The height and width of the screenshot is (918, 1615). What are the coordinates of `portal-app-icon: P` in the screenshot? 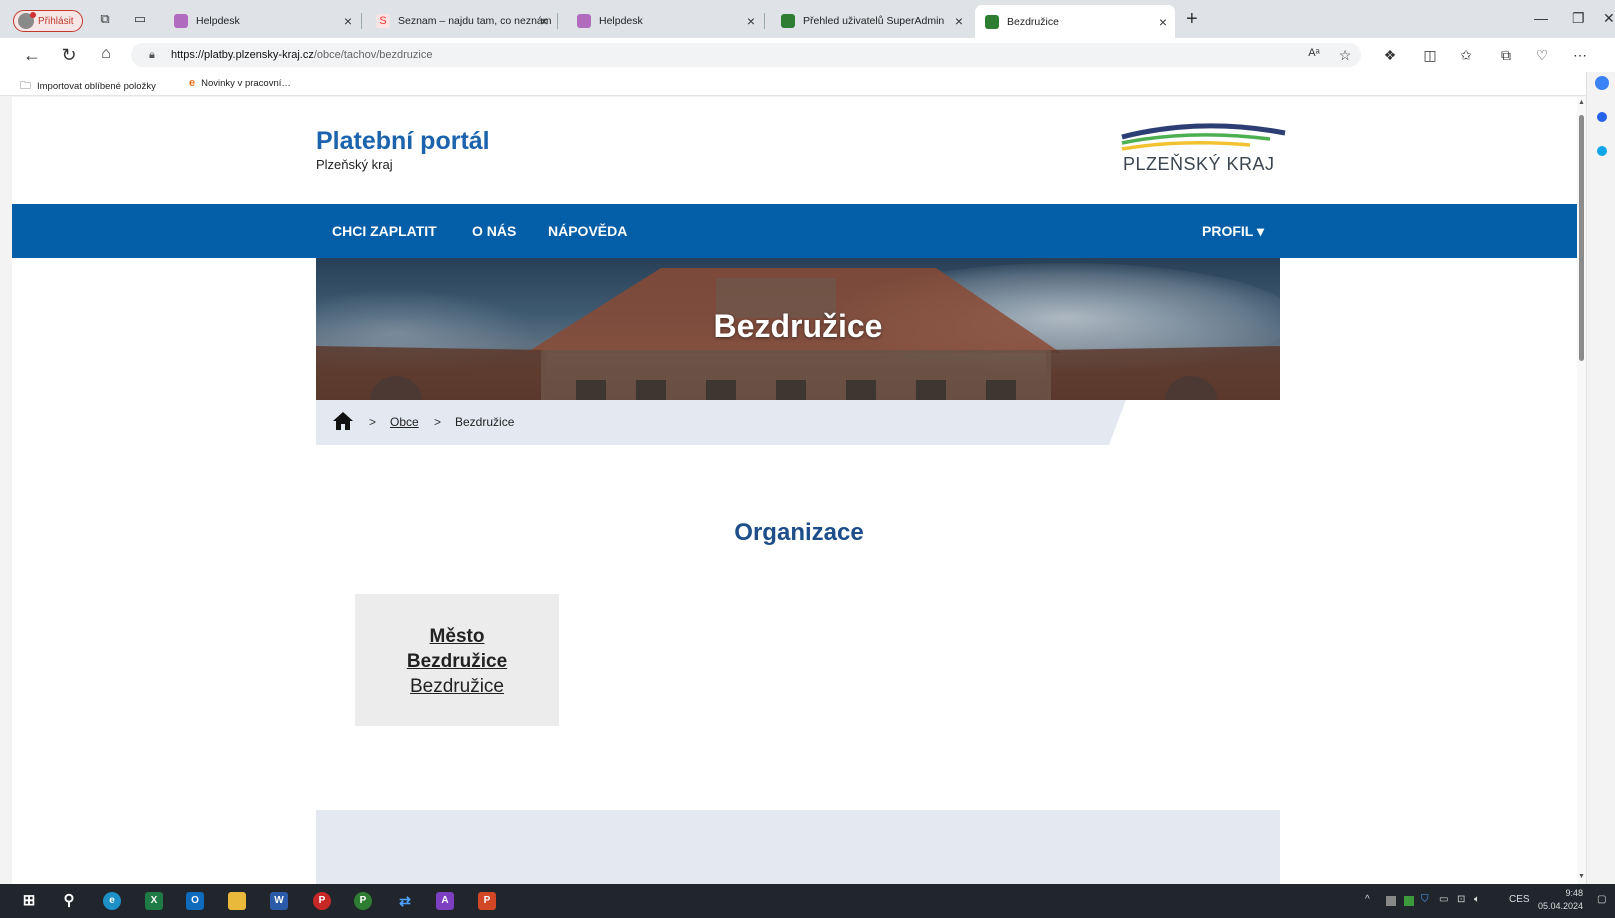 It's located at (322, 901).